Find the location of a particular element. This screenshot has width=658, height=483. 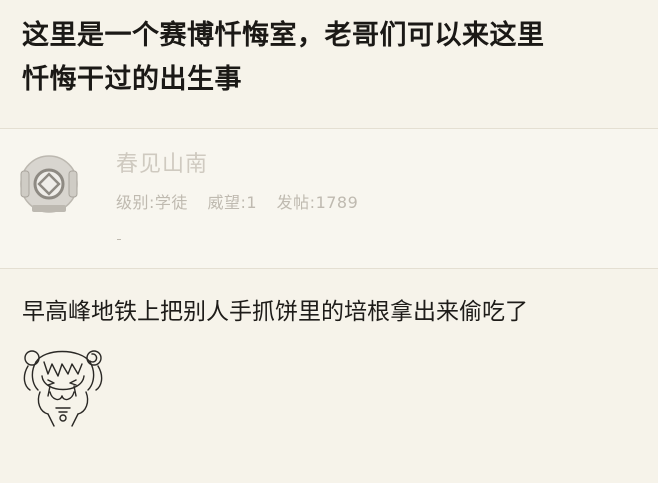

author-name: 春见山南 is located at coordinates (162, 162).